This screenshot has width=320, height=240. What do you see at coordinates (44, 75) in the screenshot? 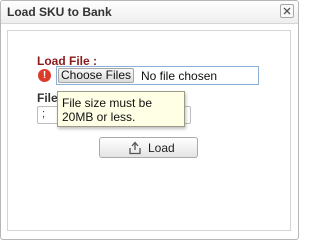
I see `exclamation-icon: !` at bounding box center [44, 75].